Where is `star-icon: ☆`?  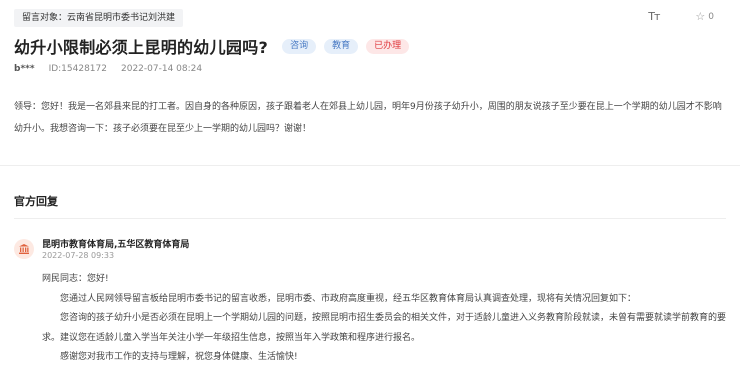
star-icon: ☆ is located at coordinates (700, 16).